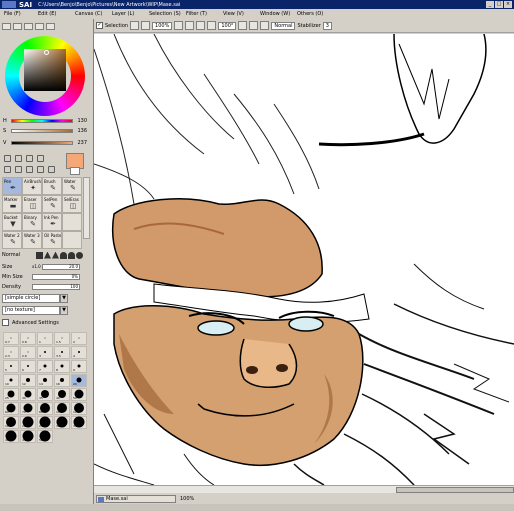 Image resolution: width=514 pixels, height=511 pixels. I want to click on brush-texture-select: [no texture], so click(31, 310).